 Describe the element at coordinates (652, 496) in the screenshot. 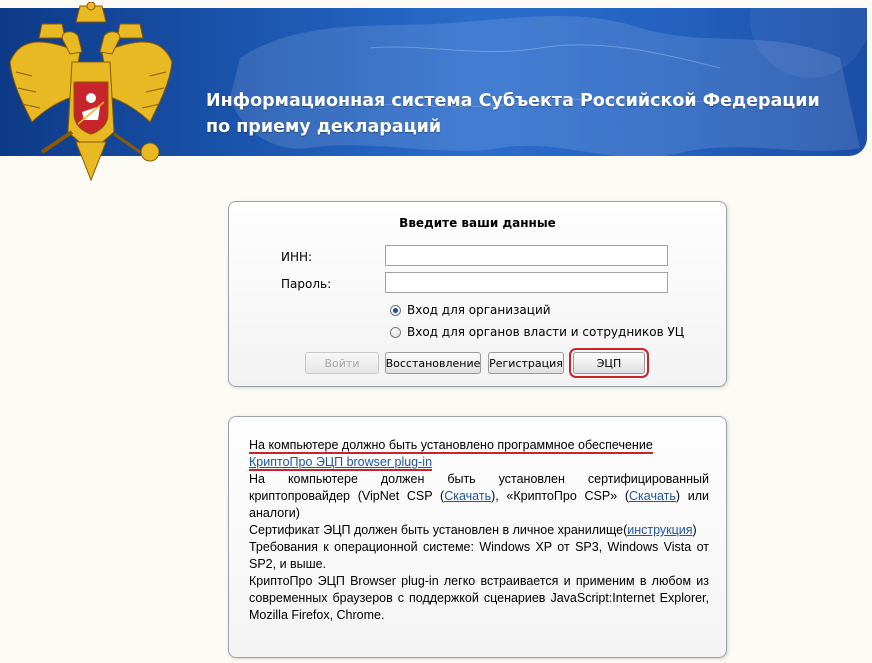

I see `cryptopro-csp-download-link: Скачать` at that location.